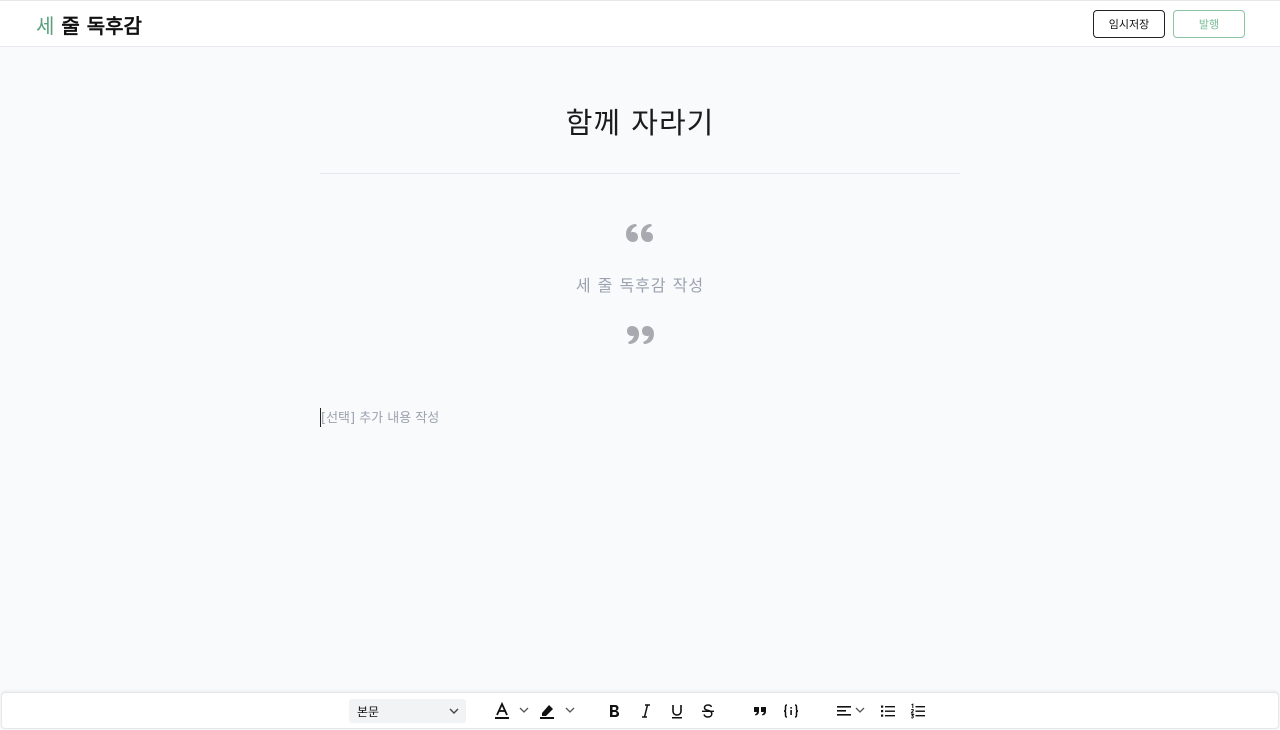 This screenshot has height=730, width=1280. Describe the element at coordinates (888, 711) in the screenshot. I see `bullet-list-icon` at that location.